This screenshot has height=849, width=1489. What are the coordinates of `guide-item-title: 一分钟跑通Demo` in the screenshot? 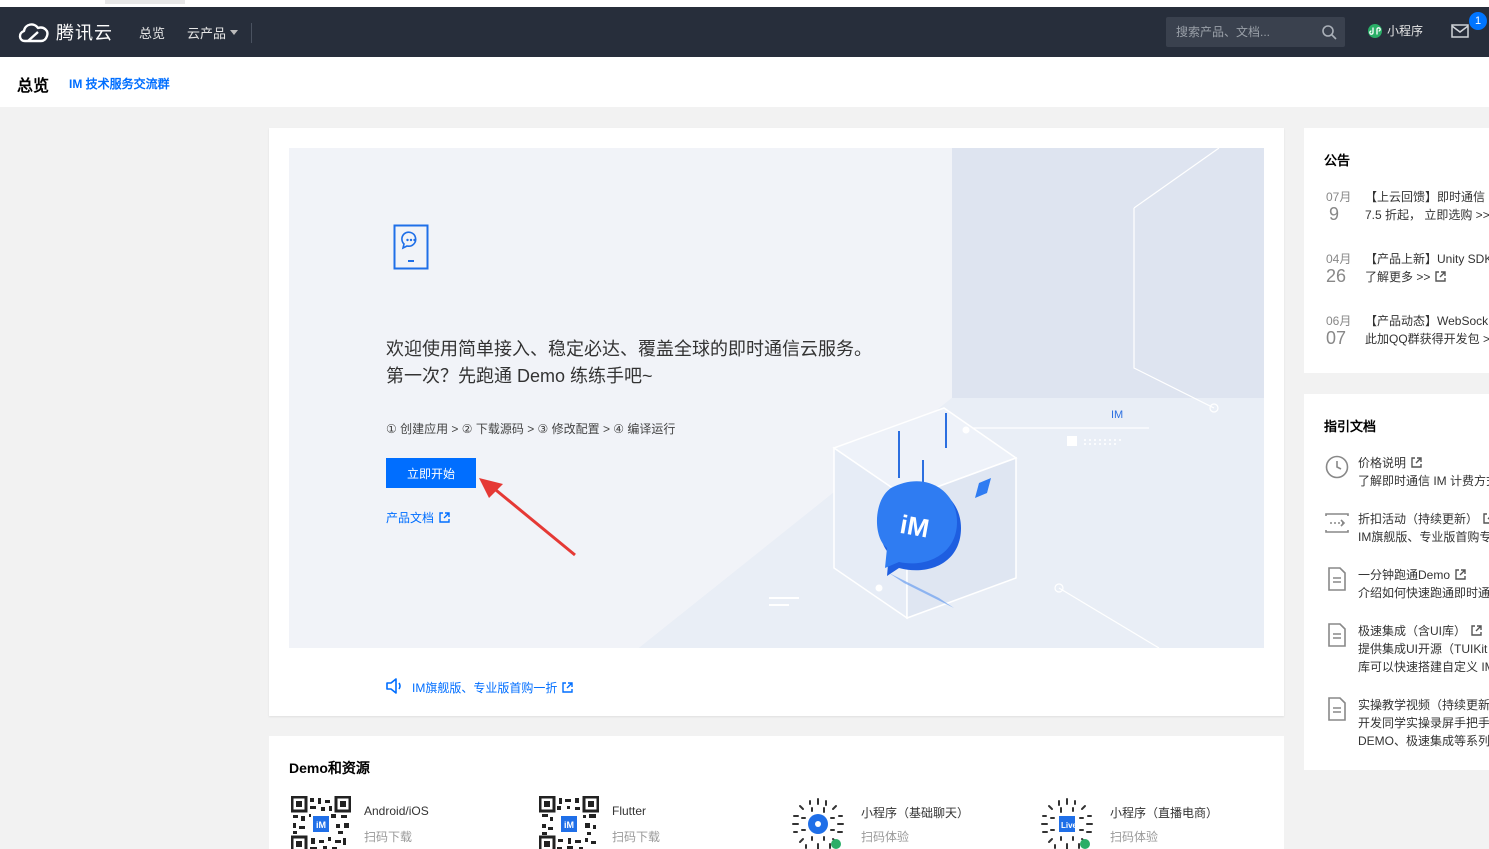 It's located at (1412, 574).